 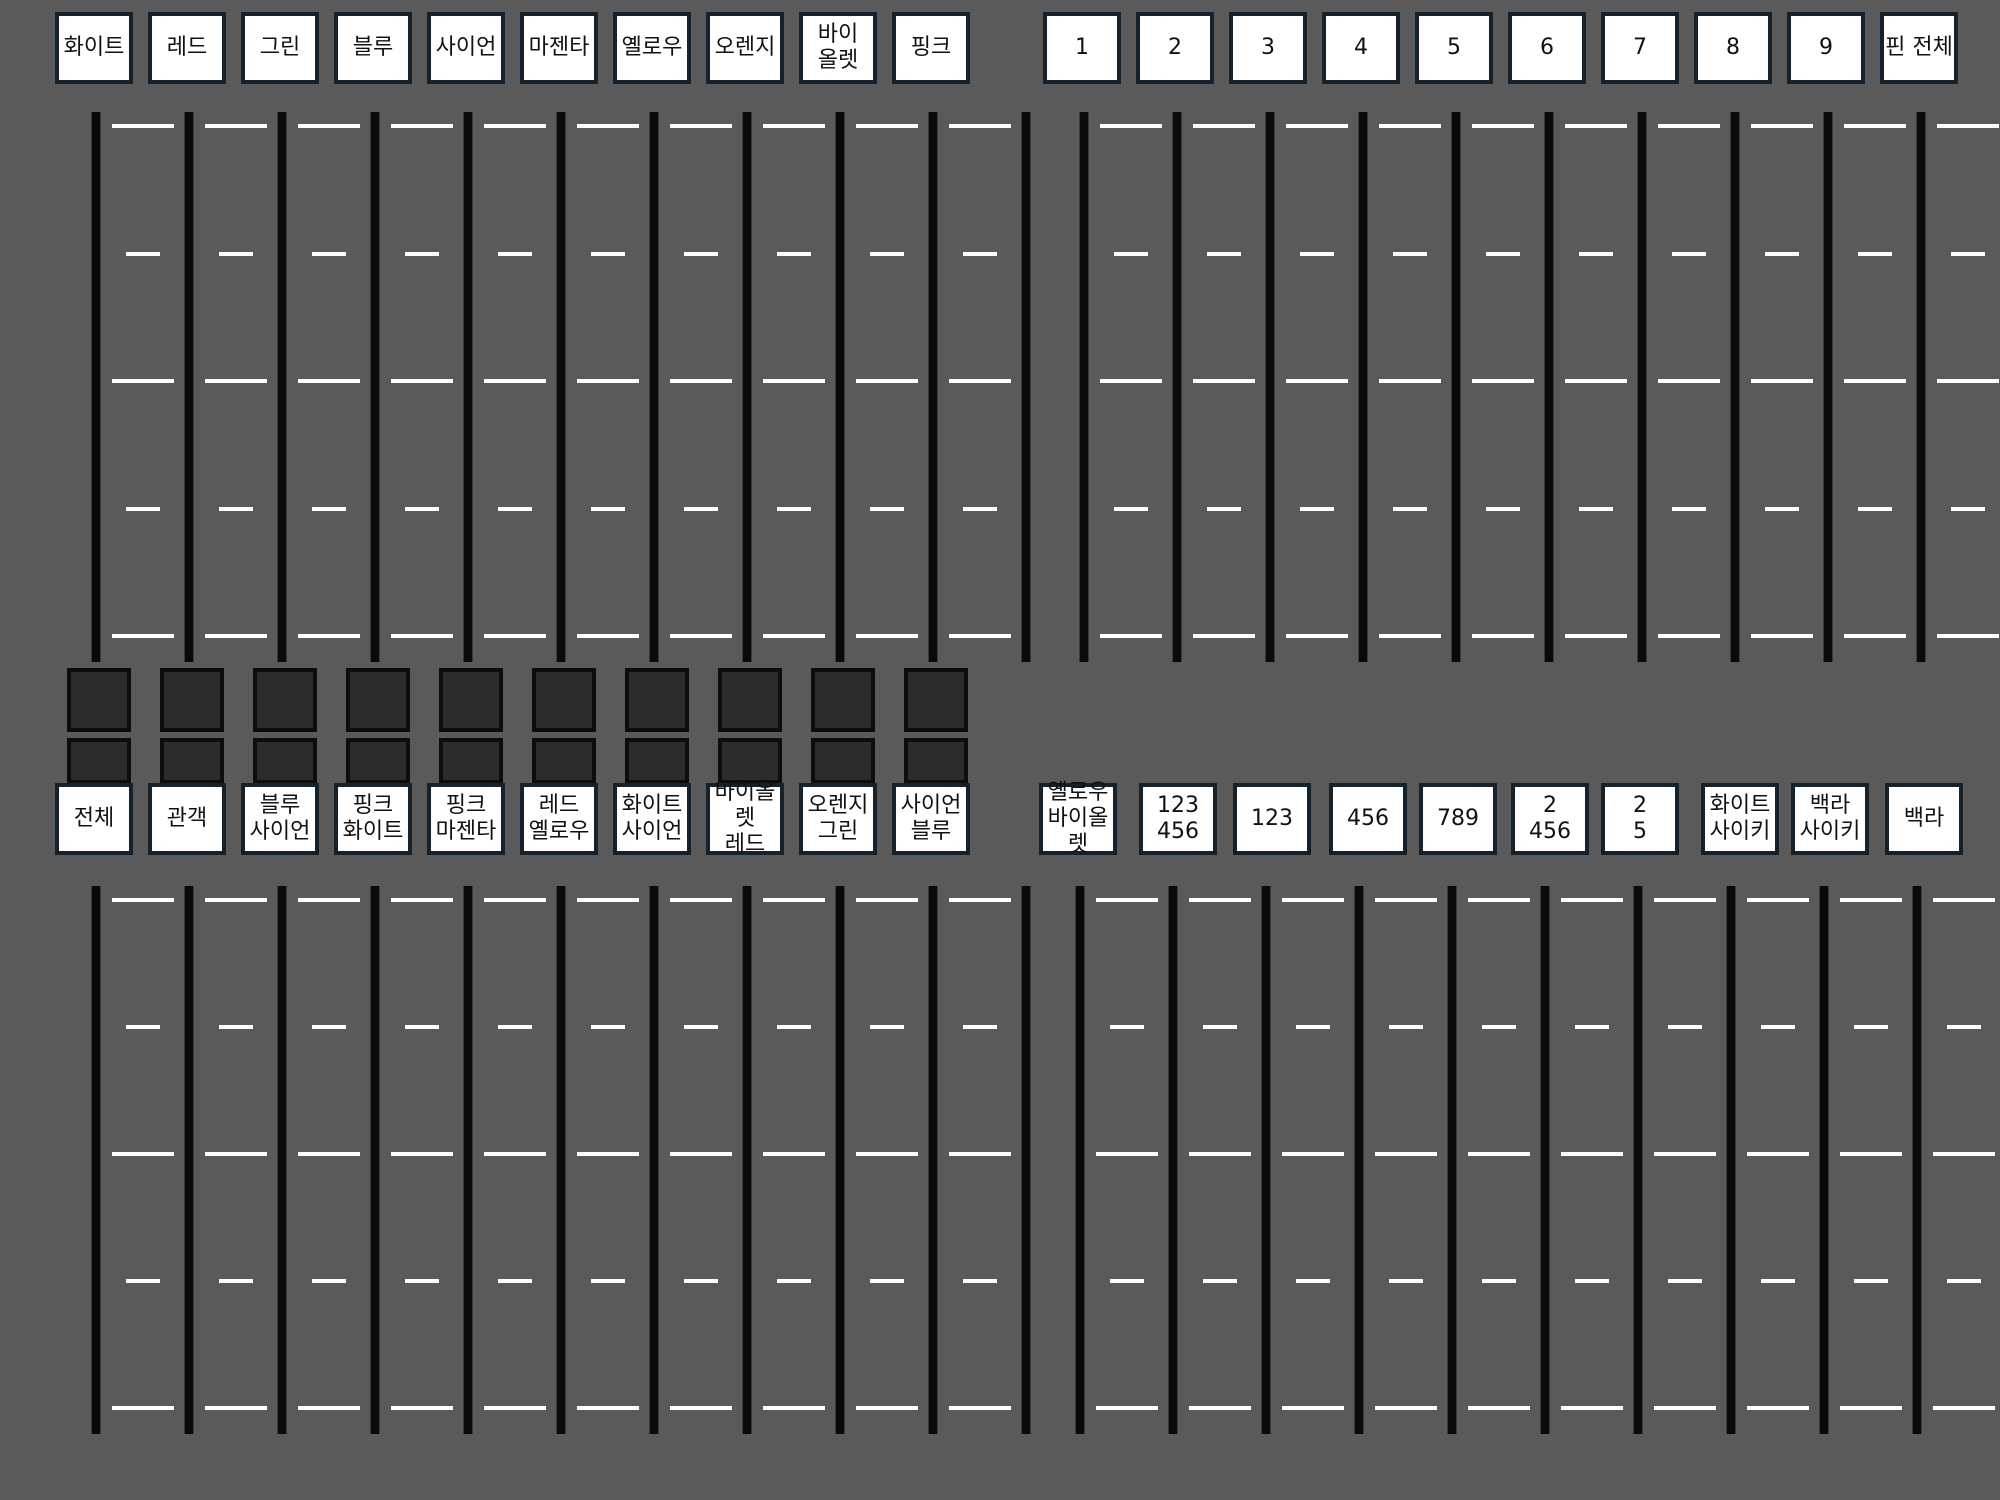 What do you see at coordinates (1082, 48) in the screenshot?
I see `channel-label-pin-1: 1` at bounding box center [1082, 48].